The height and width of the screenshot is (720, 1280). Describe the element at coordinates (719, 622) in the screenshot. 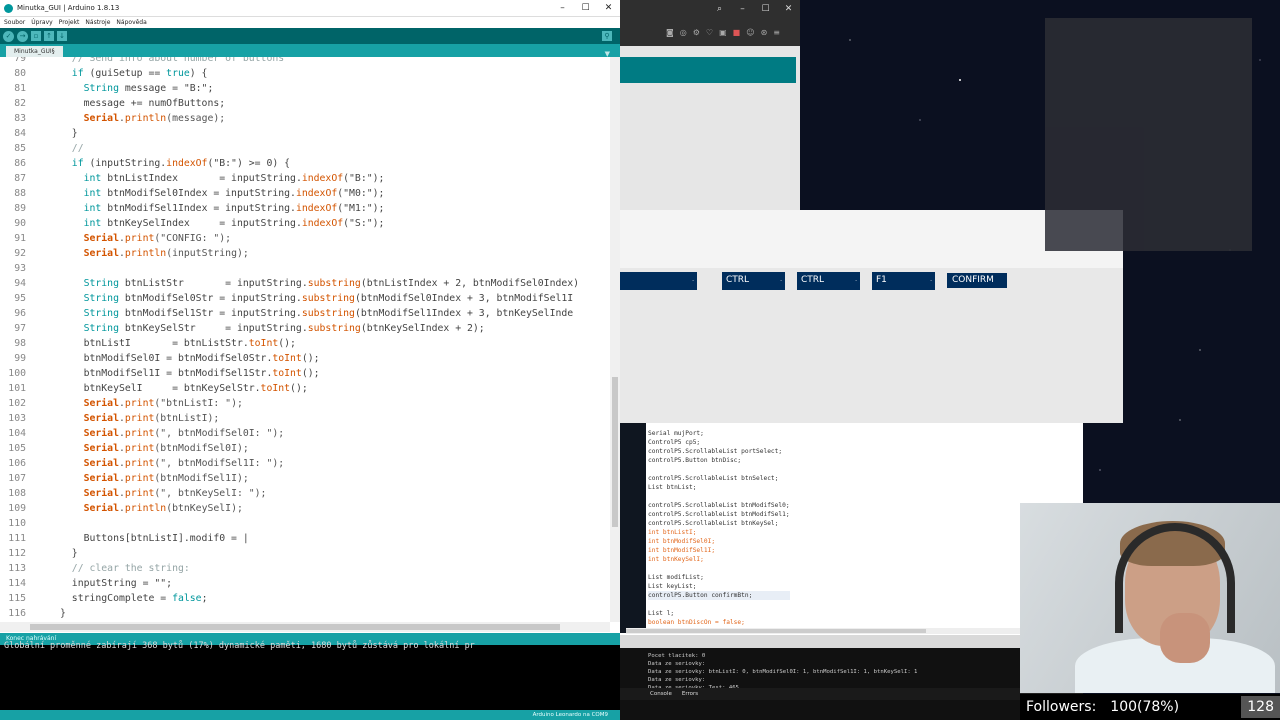

I see `processing-code-line: boolean btnDiscOn = false;` at that location.